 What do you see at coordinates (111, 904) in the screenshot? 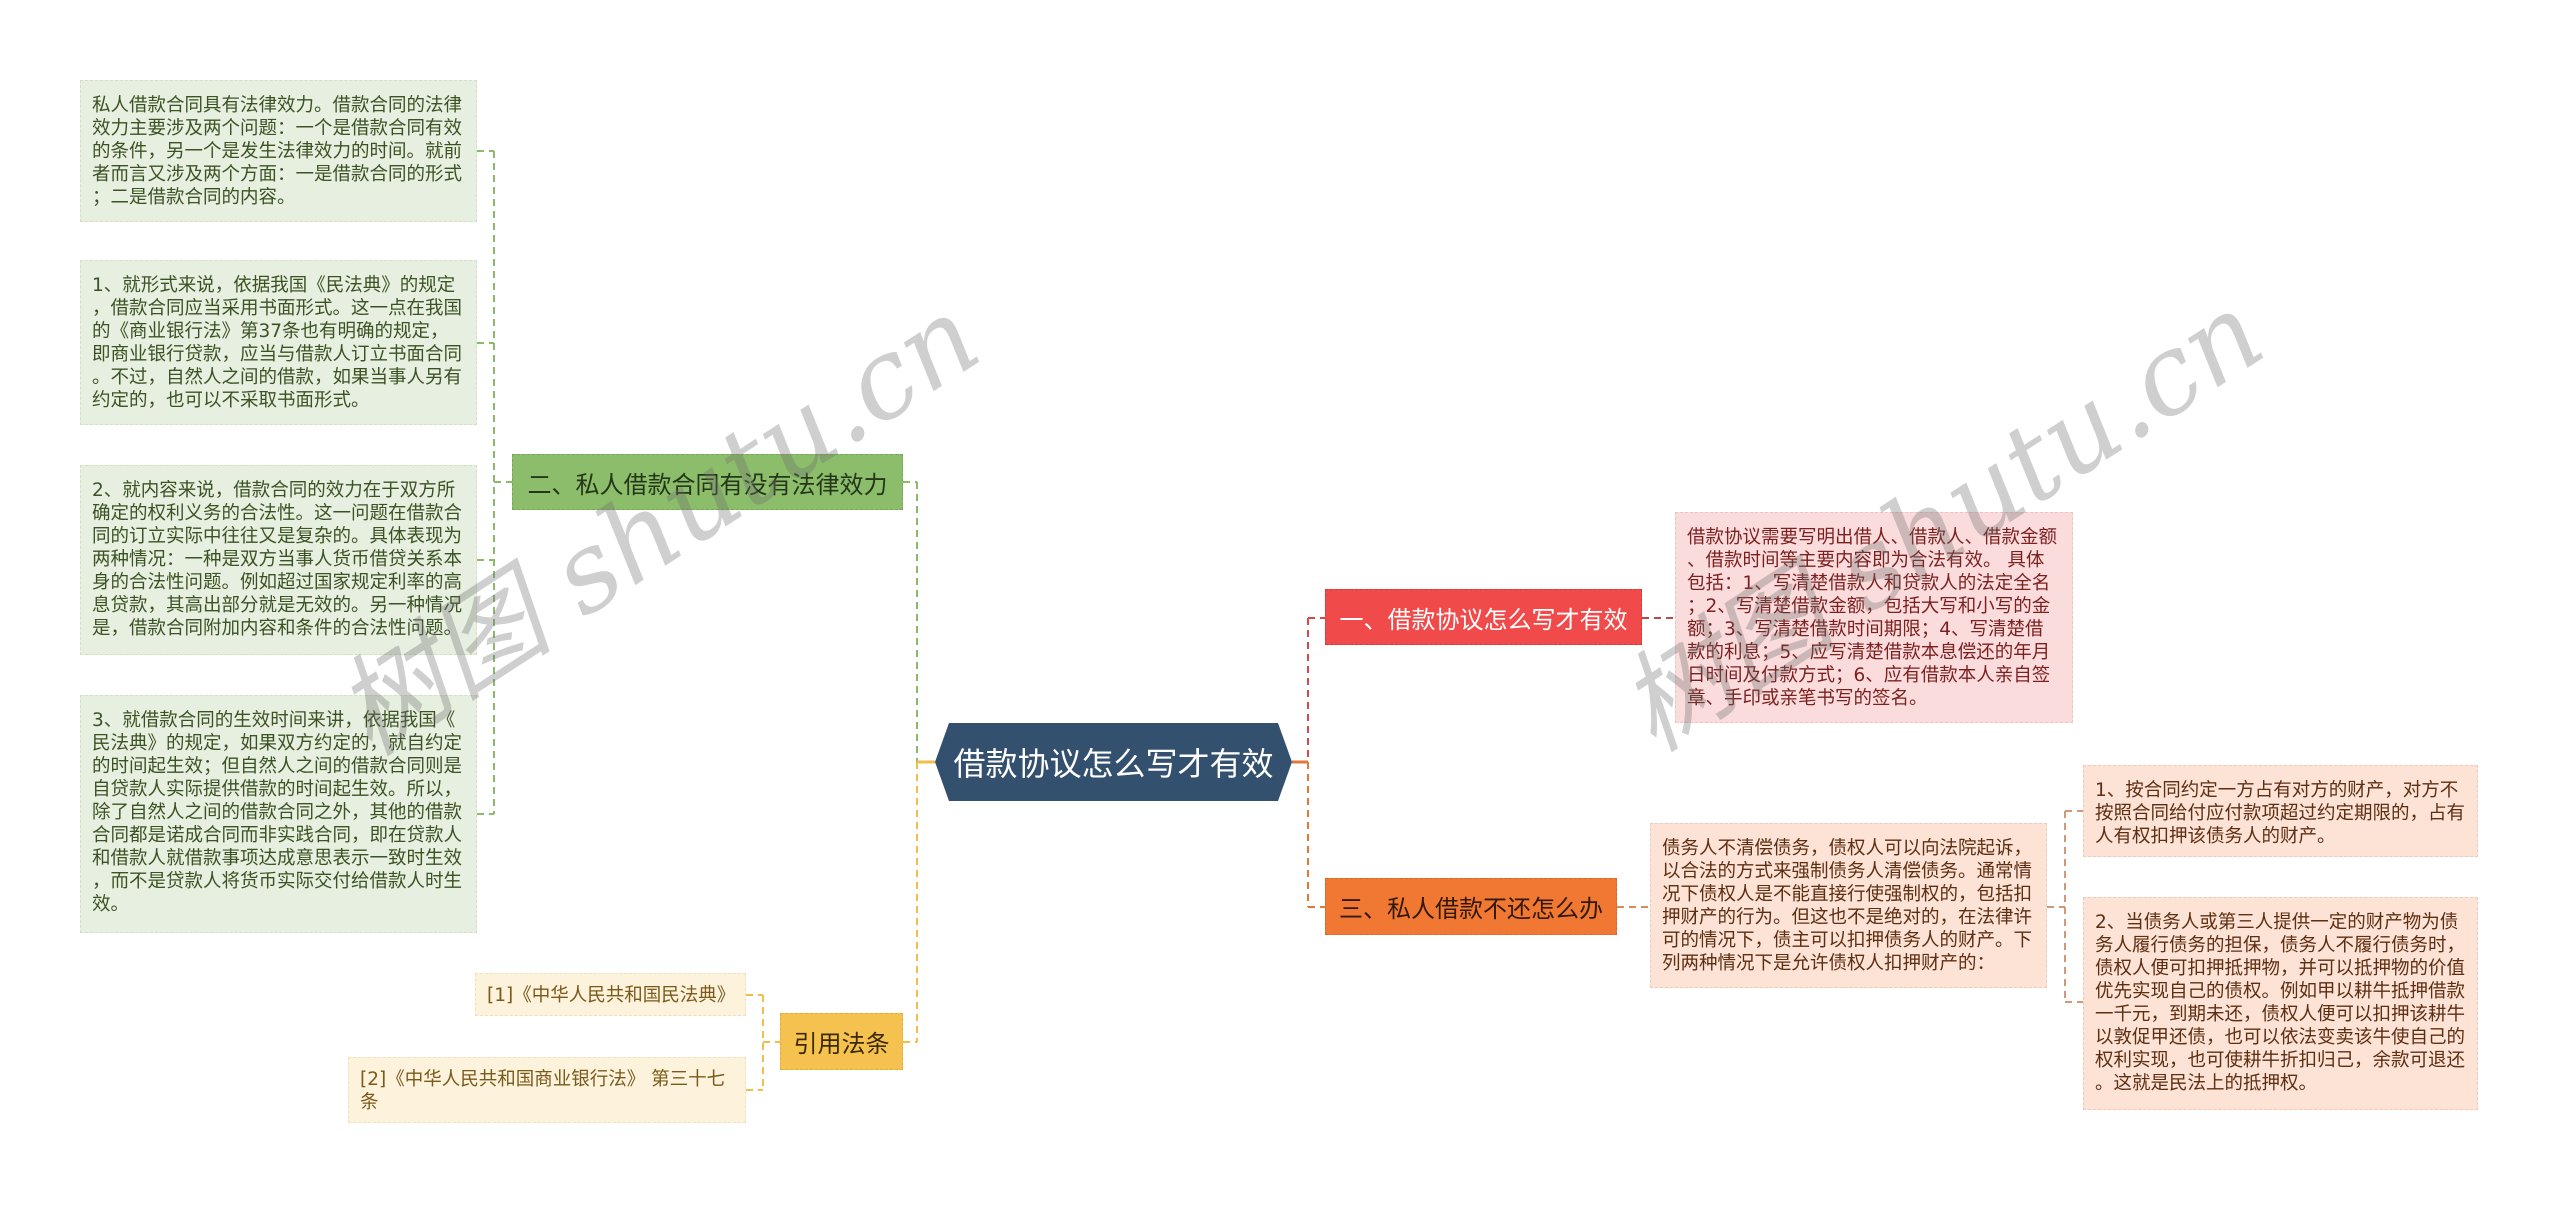
I see `text-line: 效。` at bounding box center [111, 904].